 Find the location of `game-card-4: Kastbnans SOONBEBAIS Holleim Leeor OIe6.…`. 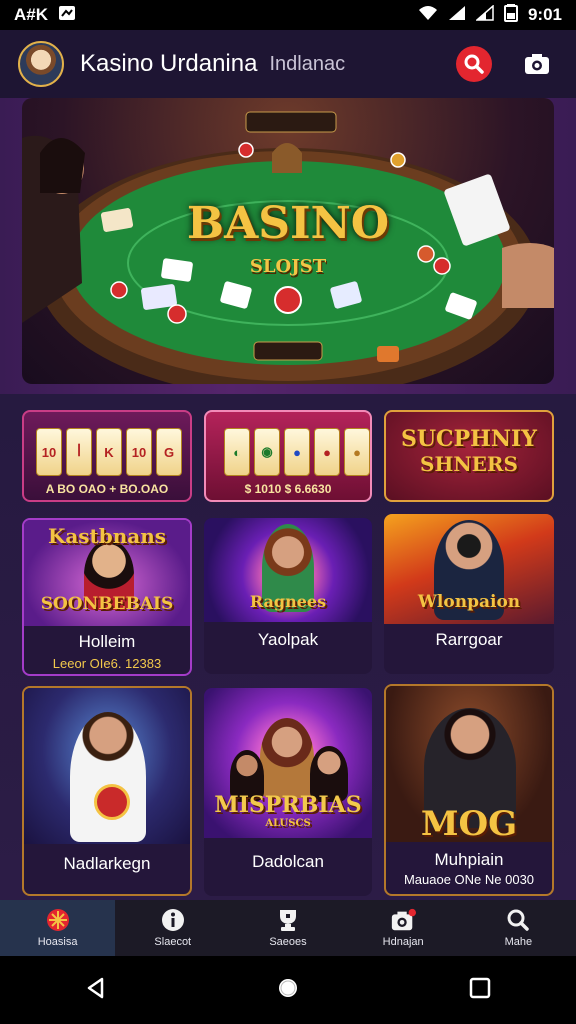

game-card-4: Kastbnans SOONBEBAIS Holleim Leeor OIe6.… is located at coordinates (107, 597).